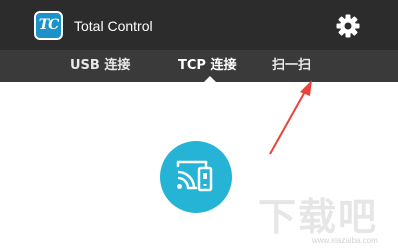 The height and width of the screenshot is (250, 398). Describe the element at coordinates (113, 26) in the screenshot. I see `app-title: Total Control` at that location.